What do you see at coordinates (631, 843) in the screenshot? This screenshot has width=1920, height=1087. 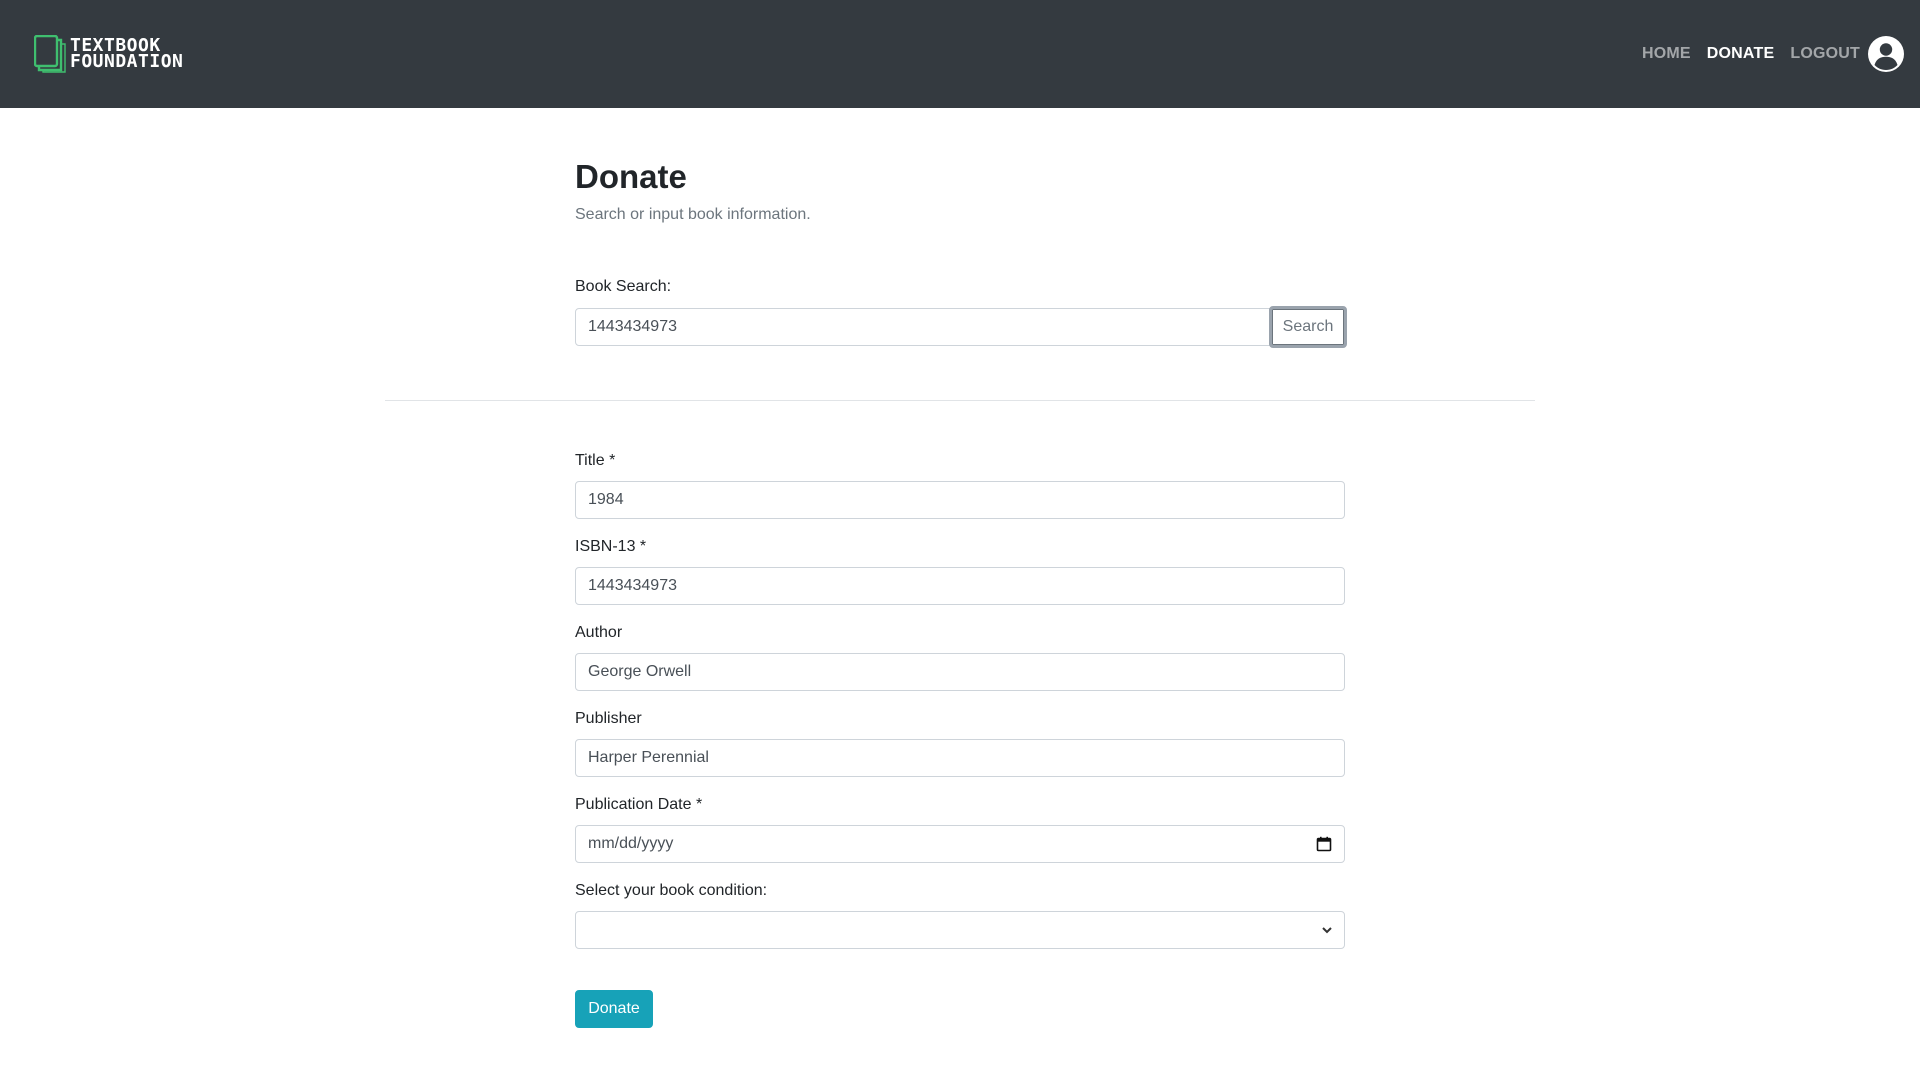 I see `date-placeholder: mm/dd/yyyy` at bounding box center [631, 843].